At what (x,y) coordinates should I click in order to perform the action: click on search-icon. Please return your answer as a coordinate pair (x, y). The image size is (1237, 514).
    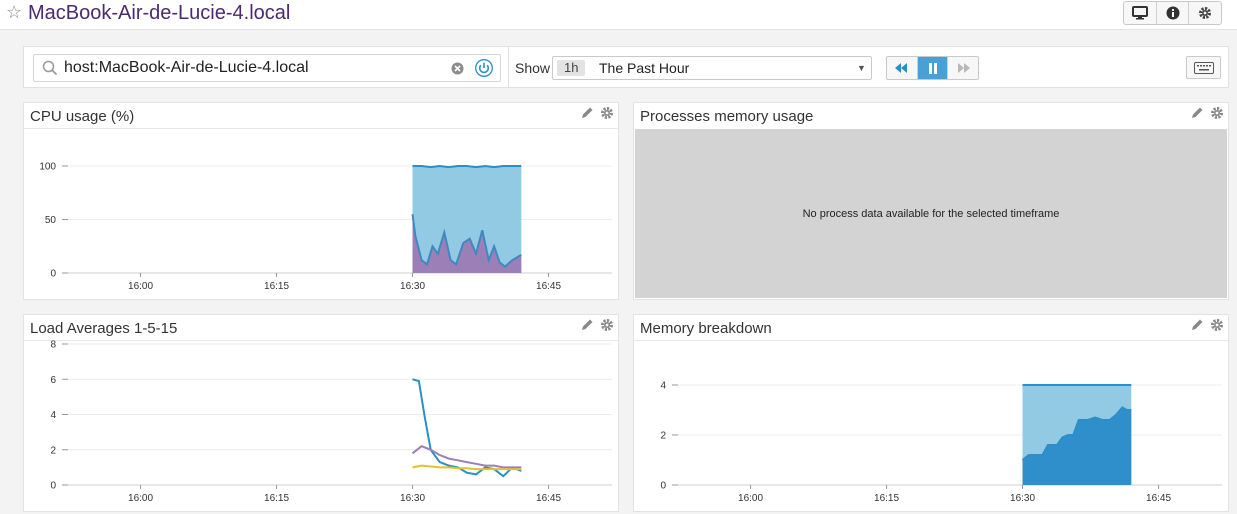
    Looking at the image, I should click on (50, 68).